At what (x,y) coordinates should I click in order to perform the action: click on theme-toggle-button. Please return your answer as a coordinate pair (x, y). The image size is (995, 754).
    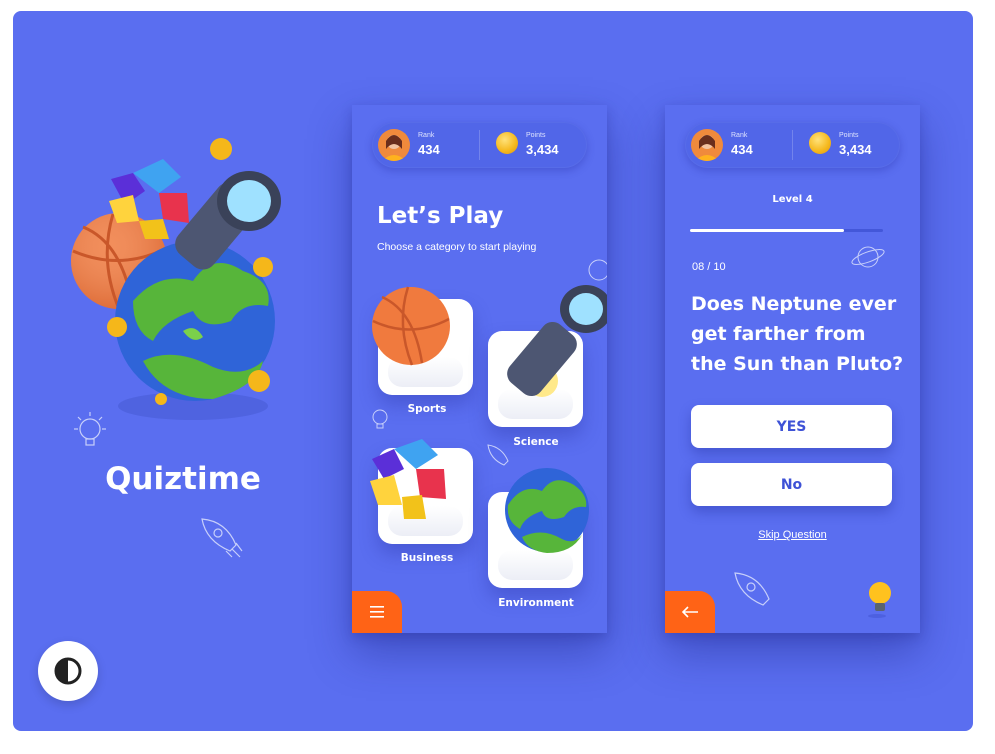
    Looking at the image, I should click on (68, 671).